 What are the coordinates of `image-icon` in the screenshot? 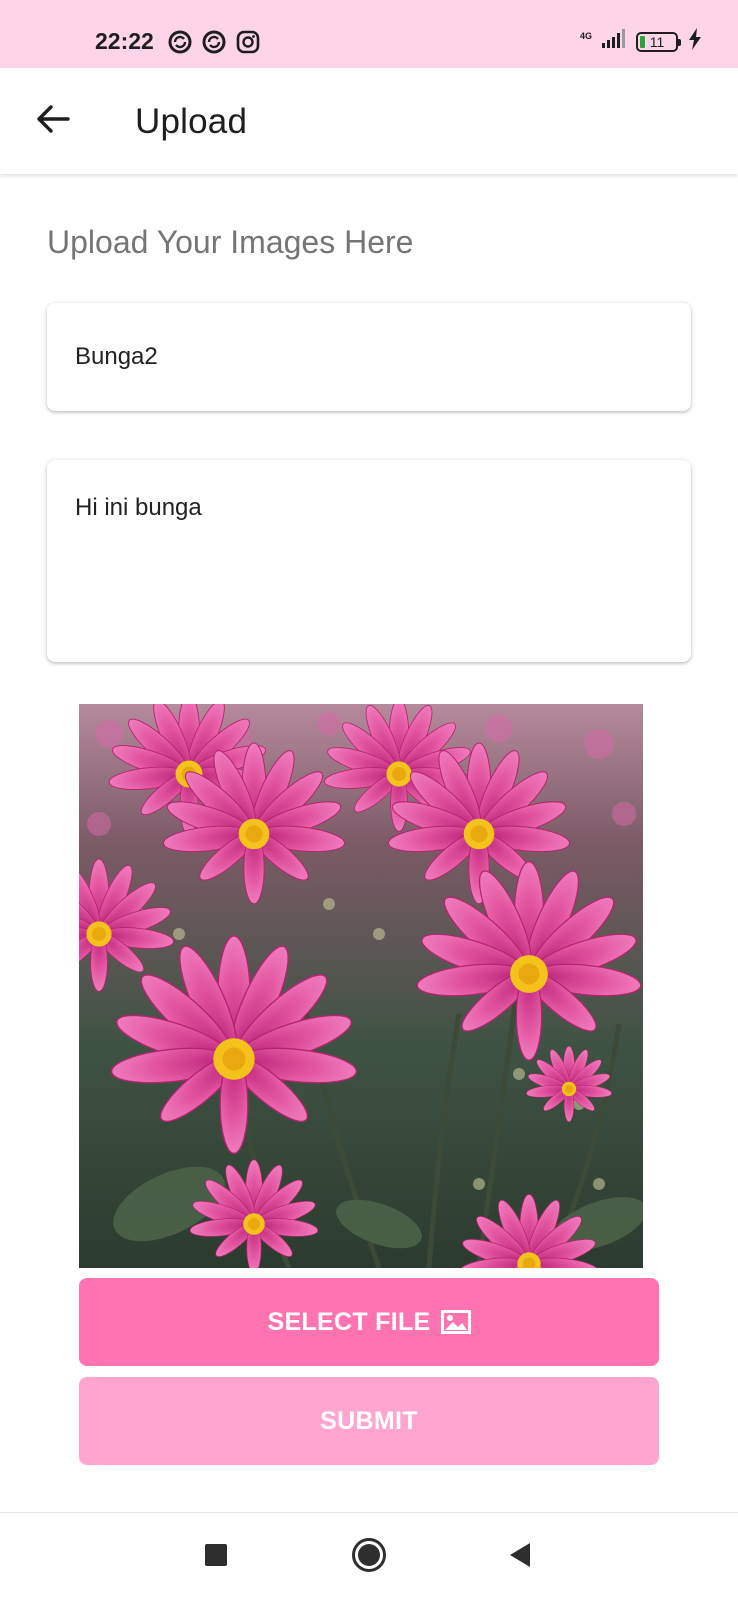 It's located at (455, 1322).